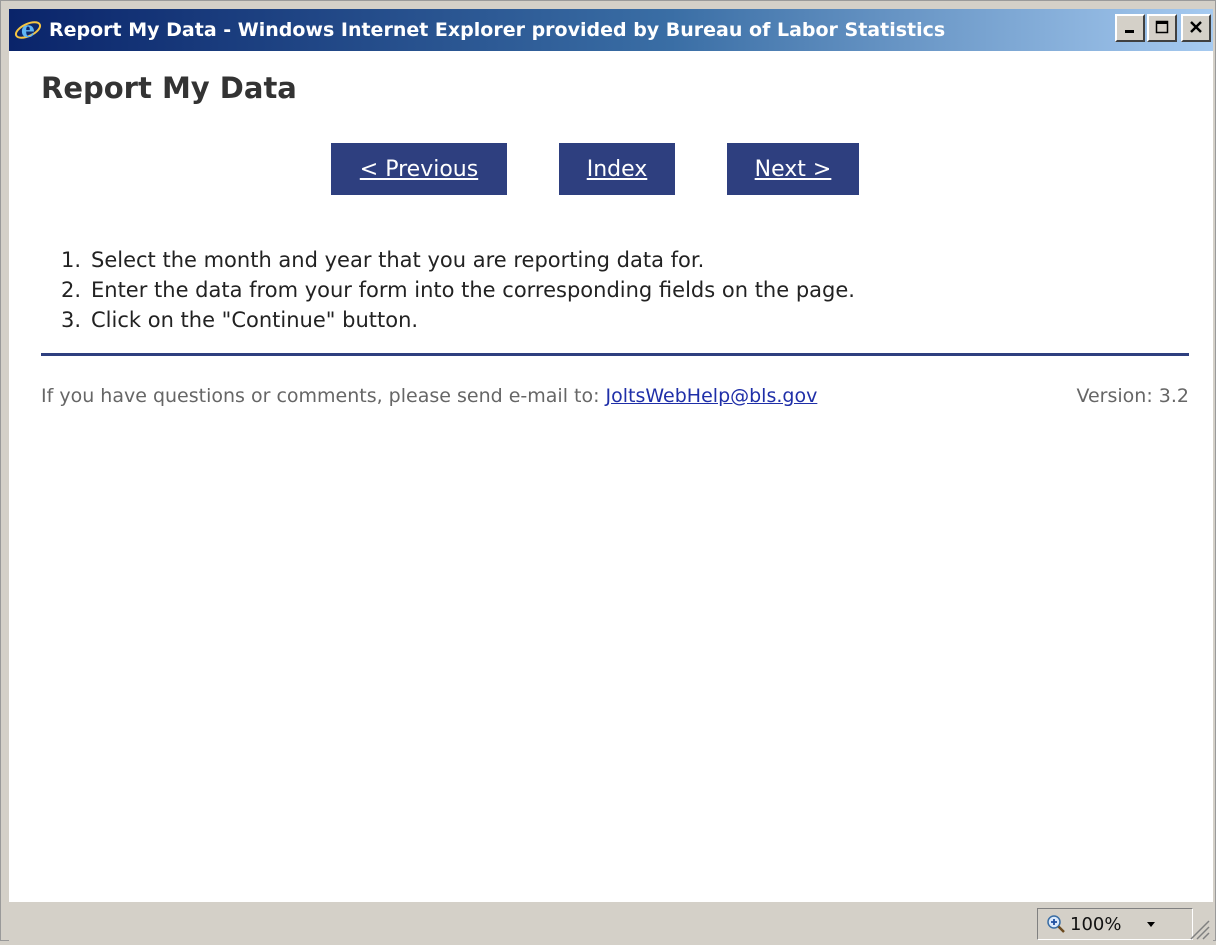 This screenshot has width=1216, height=945. I want to click on zoom-magnifier-icon, so click(1056, 924).